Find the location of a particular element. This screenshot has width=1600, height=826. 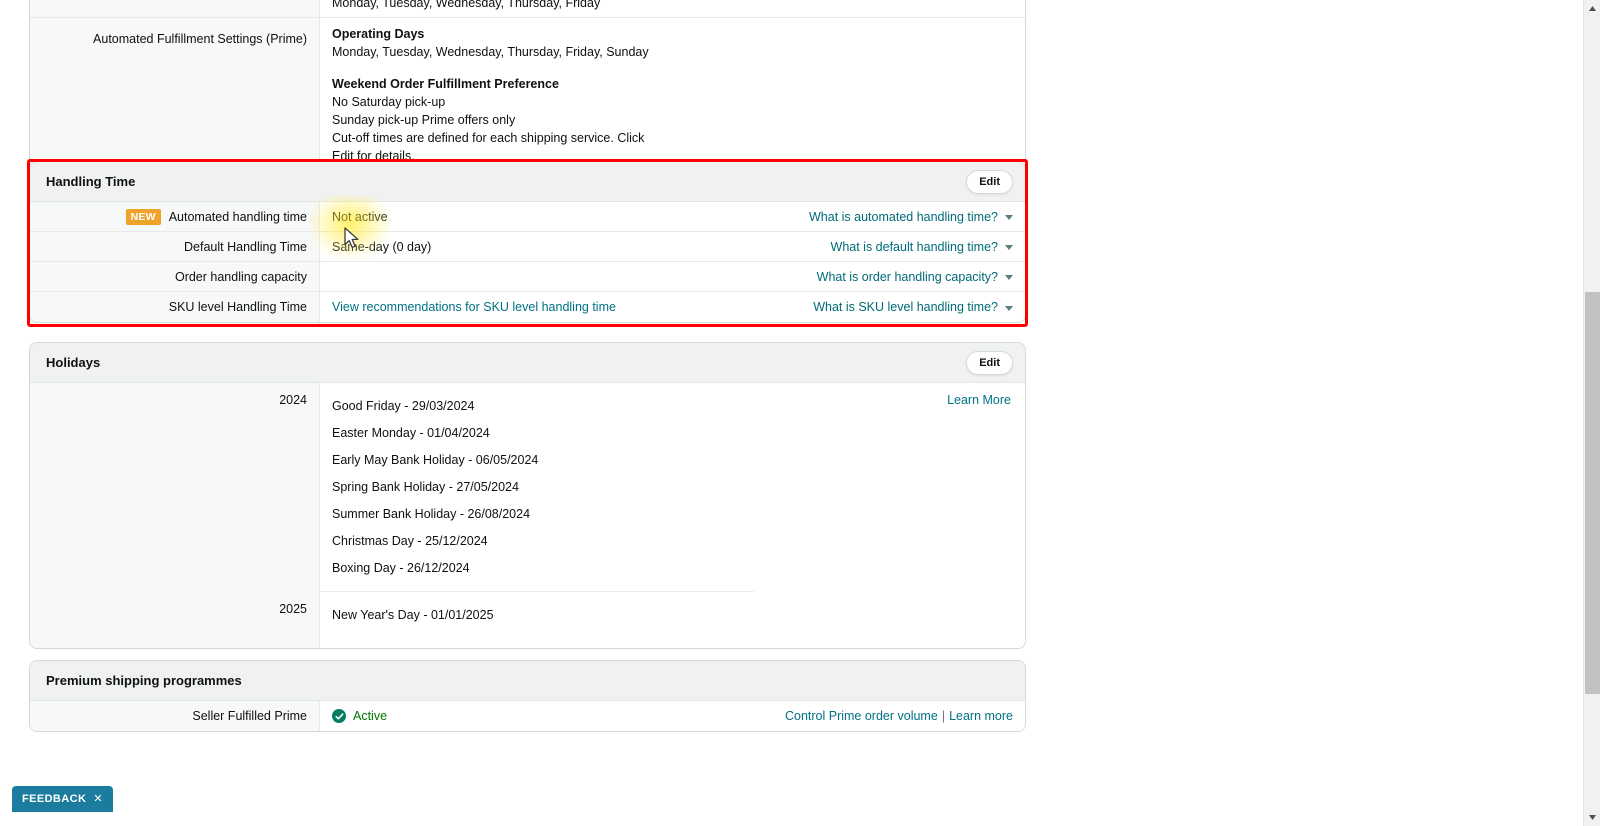

order-handling-capacity-help: What is order handling capacity? is located at coordinates (915, 277).